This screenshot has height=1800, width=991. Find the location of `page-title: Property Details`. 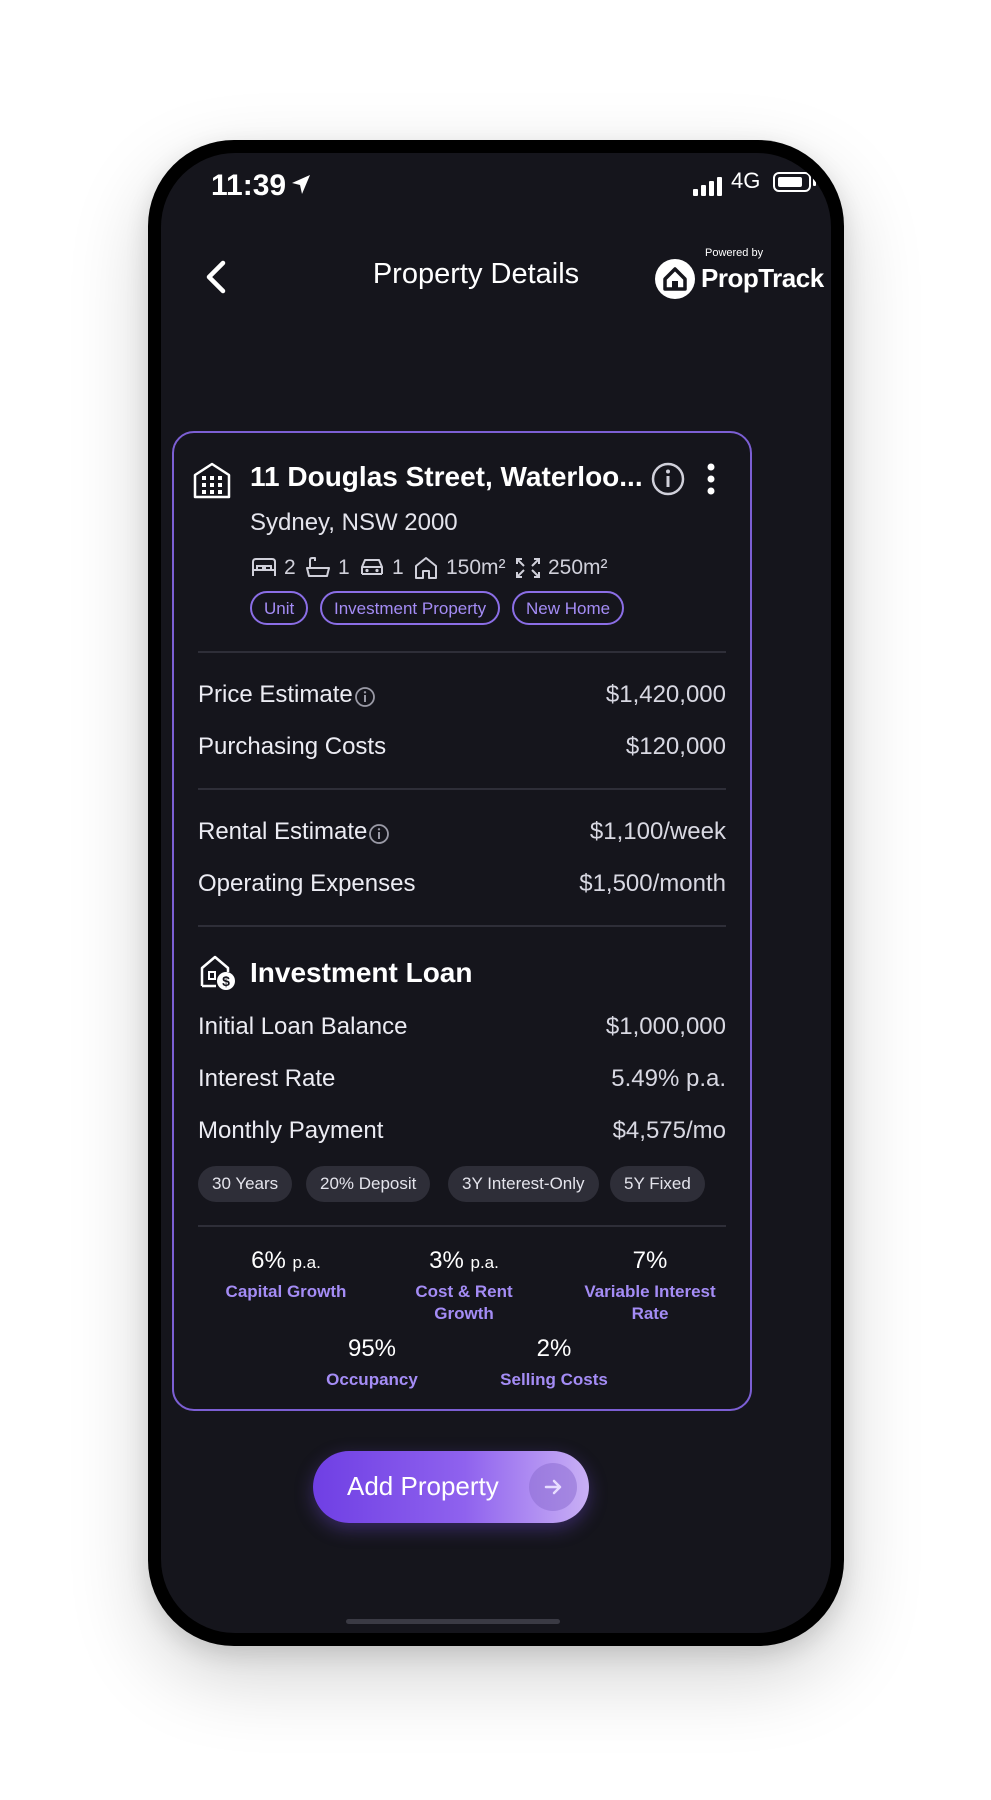

page-title: Property Details is located at coordinates (476, 274).